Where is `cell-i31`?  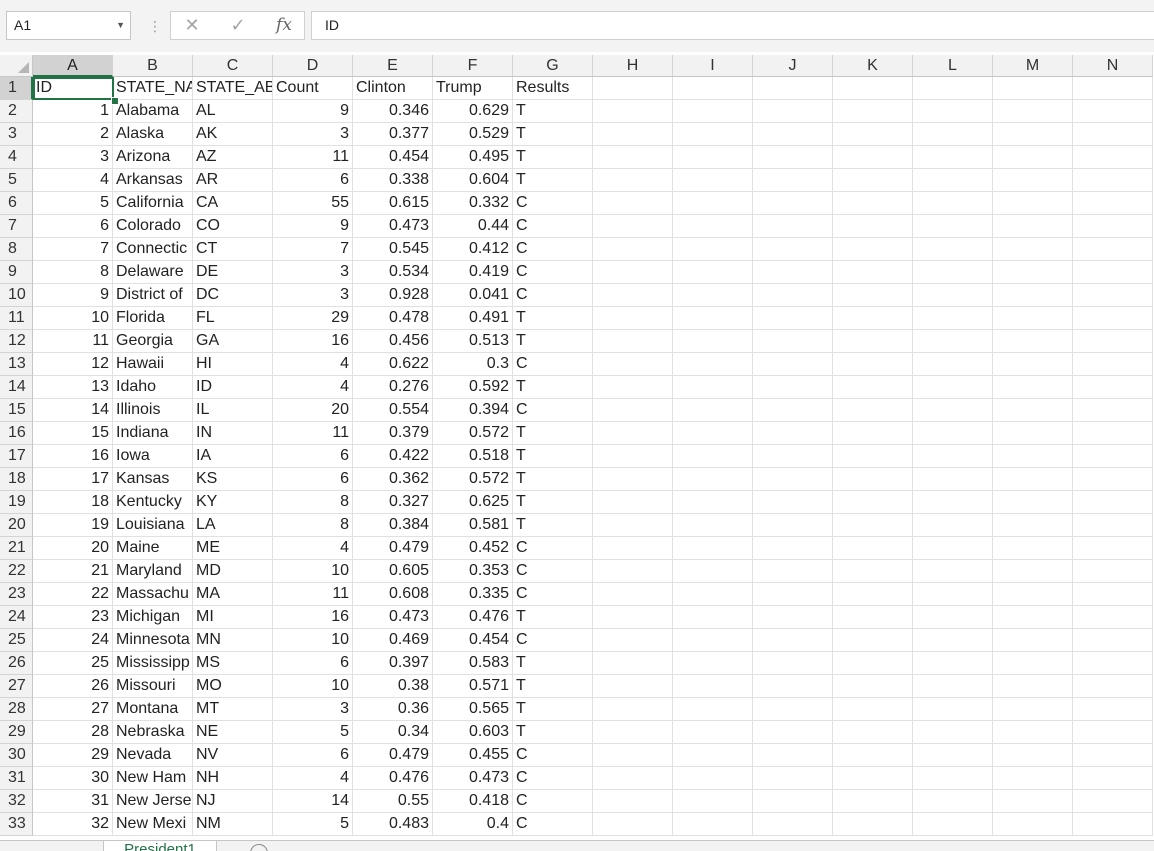
cell-i31 is located at coordinates (713, 778).